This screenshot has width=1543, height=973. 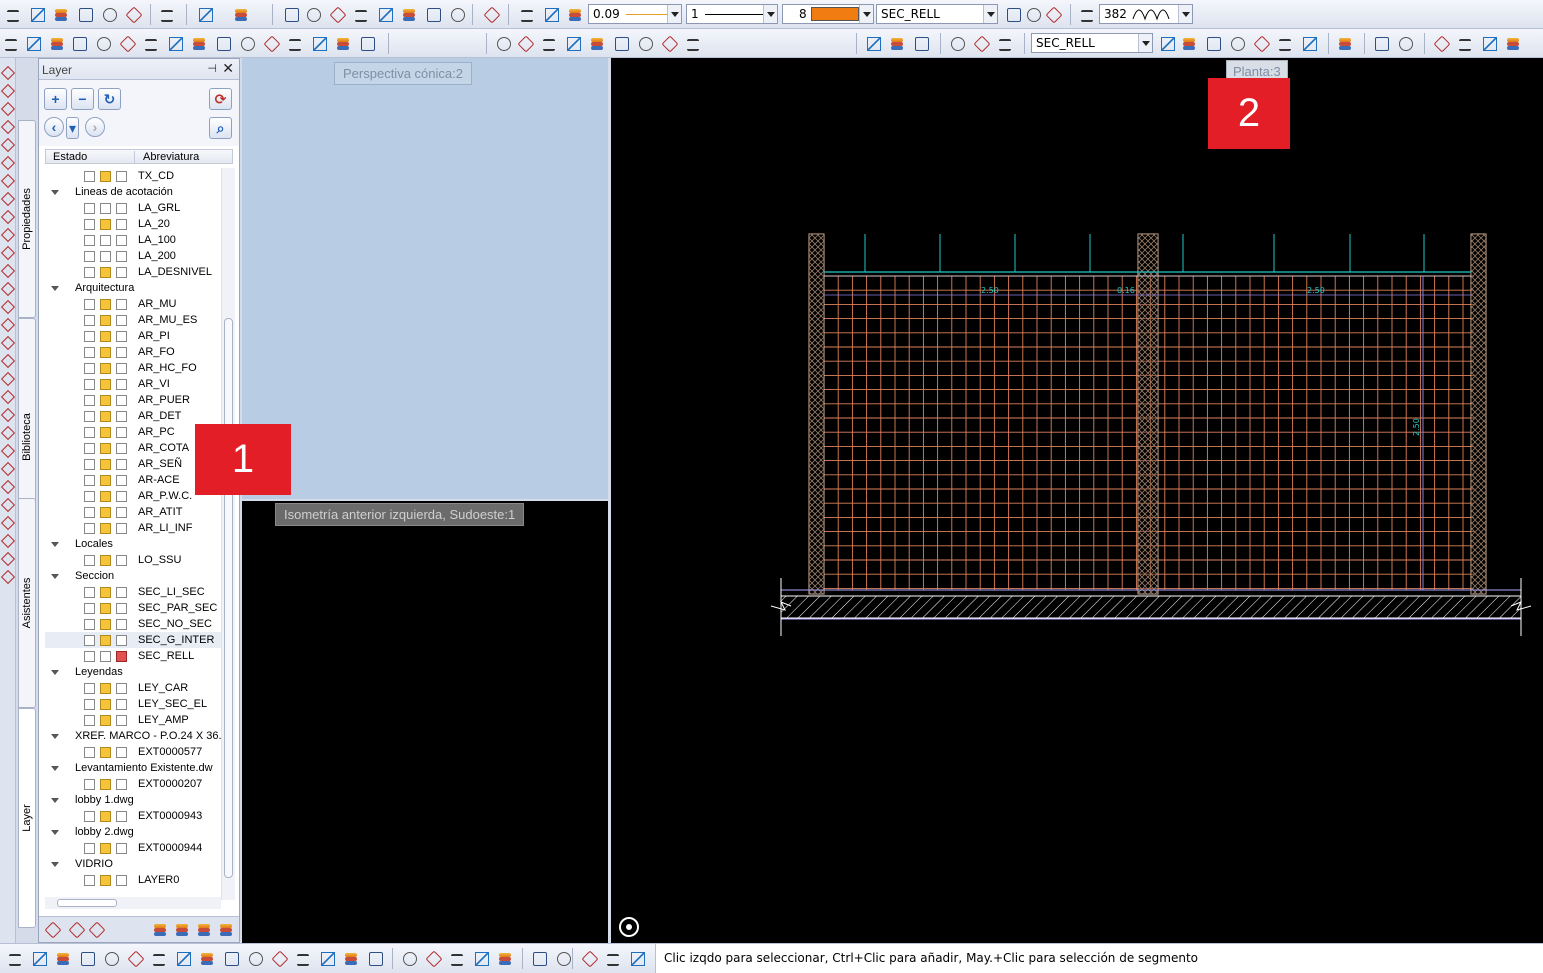 I want to click on layer-row: LA_DESNIVEL, so click(x=133, y=272).